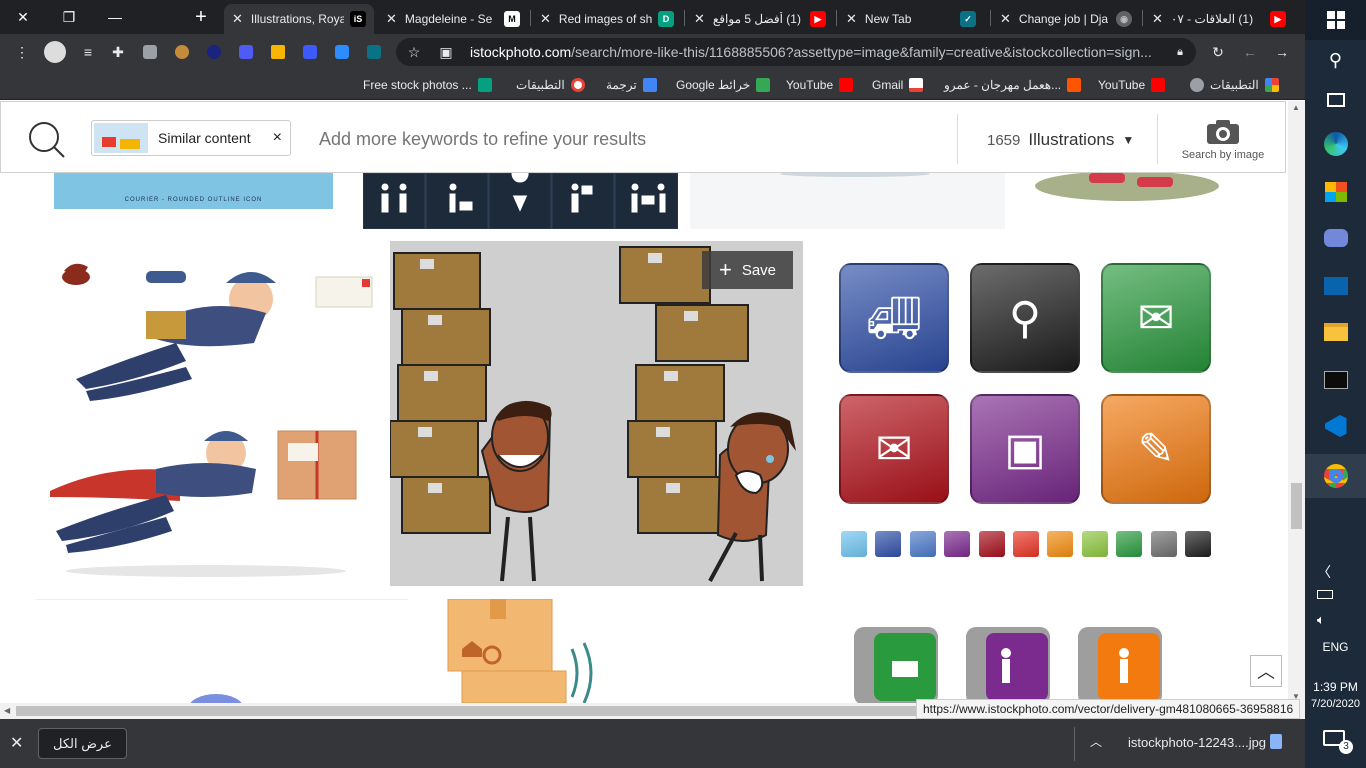  I want to click on extensions-puzzle-icon: ✚, so click(118, 52).